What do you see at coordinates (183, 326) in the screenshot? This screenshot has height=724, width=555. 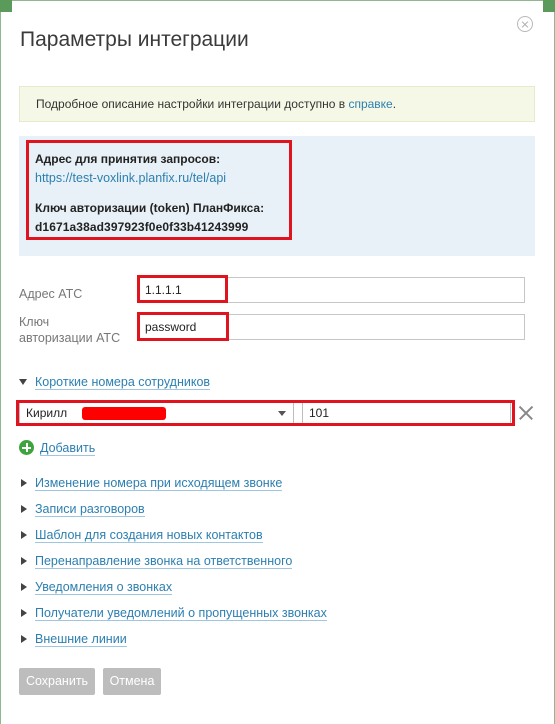 I see `ats-key-highlight` at bounding box center [183, 326].